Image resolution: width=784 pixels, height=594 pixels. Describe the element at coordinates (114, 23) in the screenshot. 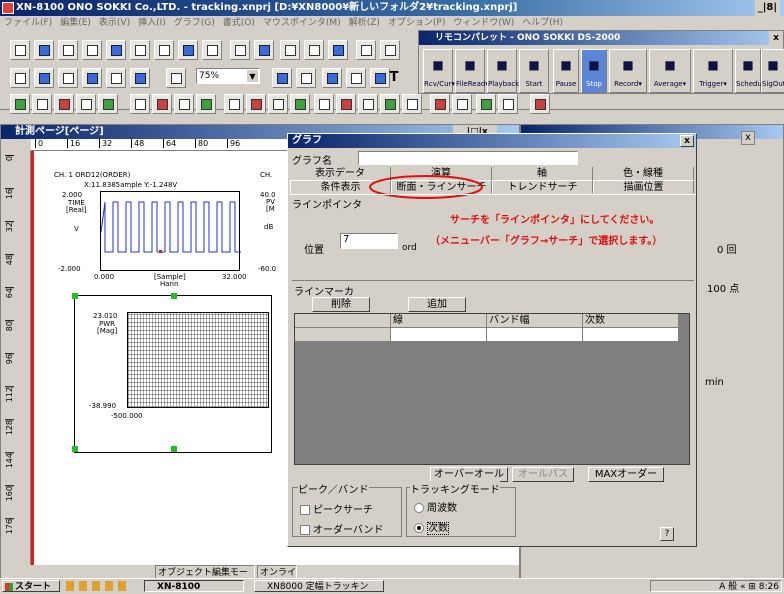

I see `menu-item: 表示(V)` at that location.